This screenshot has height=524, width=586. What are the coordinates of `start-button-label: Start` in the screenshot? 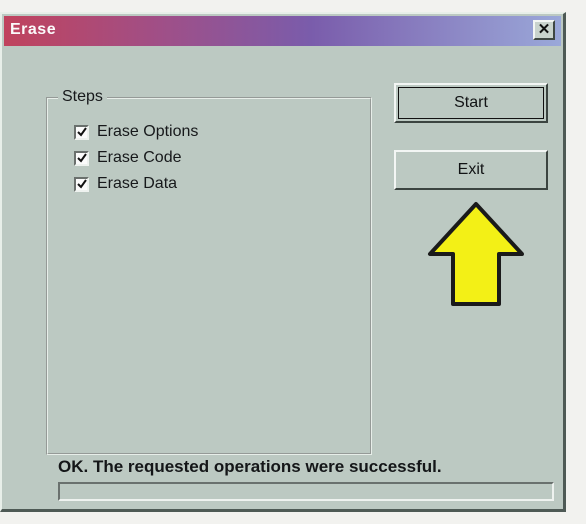 It's located at (471, 102).